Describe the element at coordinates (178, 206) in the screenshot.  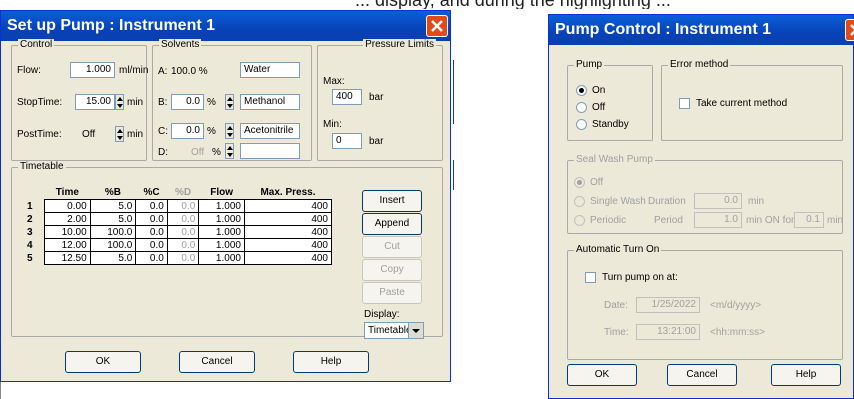
I see `table-row: 1 0.00 5.0 0.0 0.0 1.000 400` at that location.